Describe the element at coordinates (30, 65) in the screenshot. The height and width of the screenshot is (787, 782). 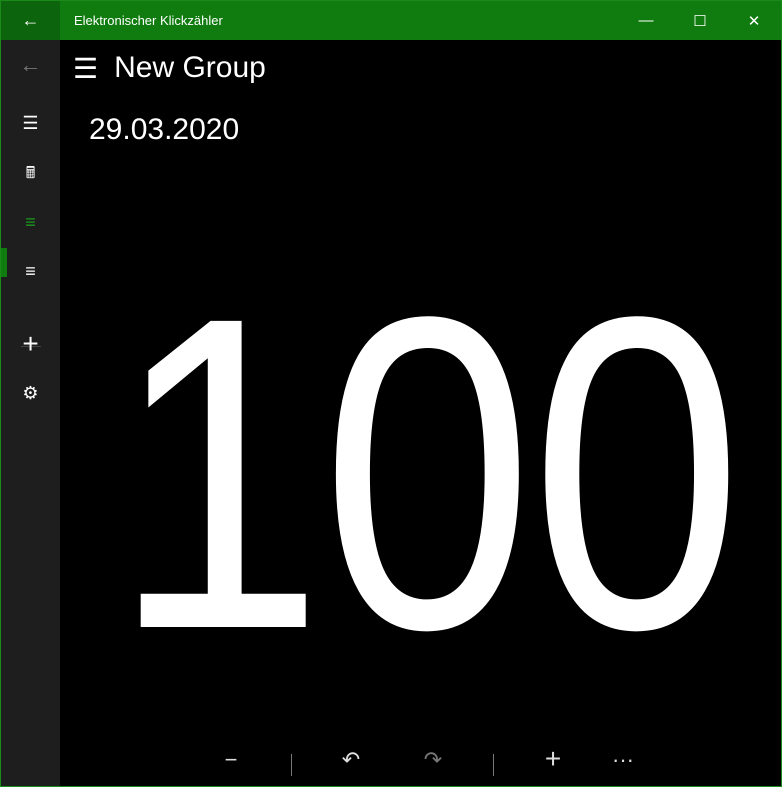
I see `back-arrow-icon: ←` at that location.